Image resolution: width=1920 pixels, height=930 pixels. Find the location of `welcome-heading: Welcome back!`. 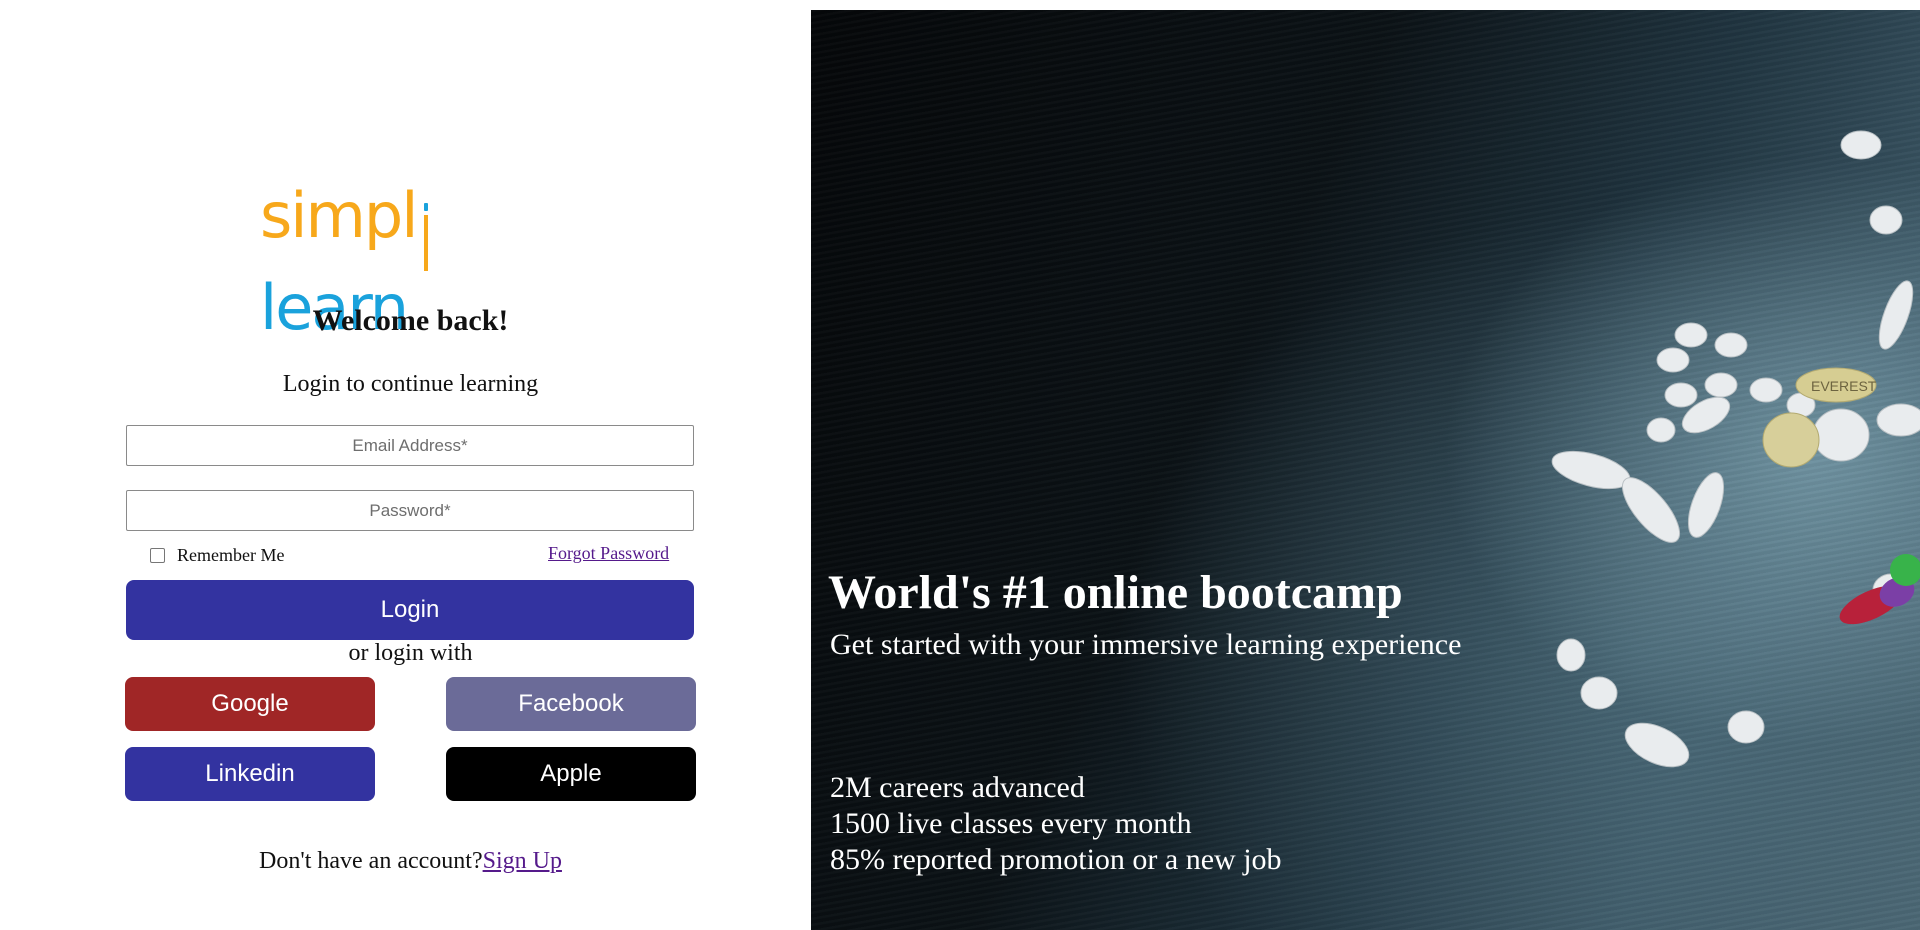

welcome-heading: Welcome back! is located at coordinates (410, 320).